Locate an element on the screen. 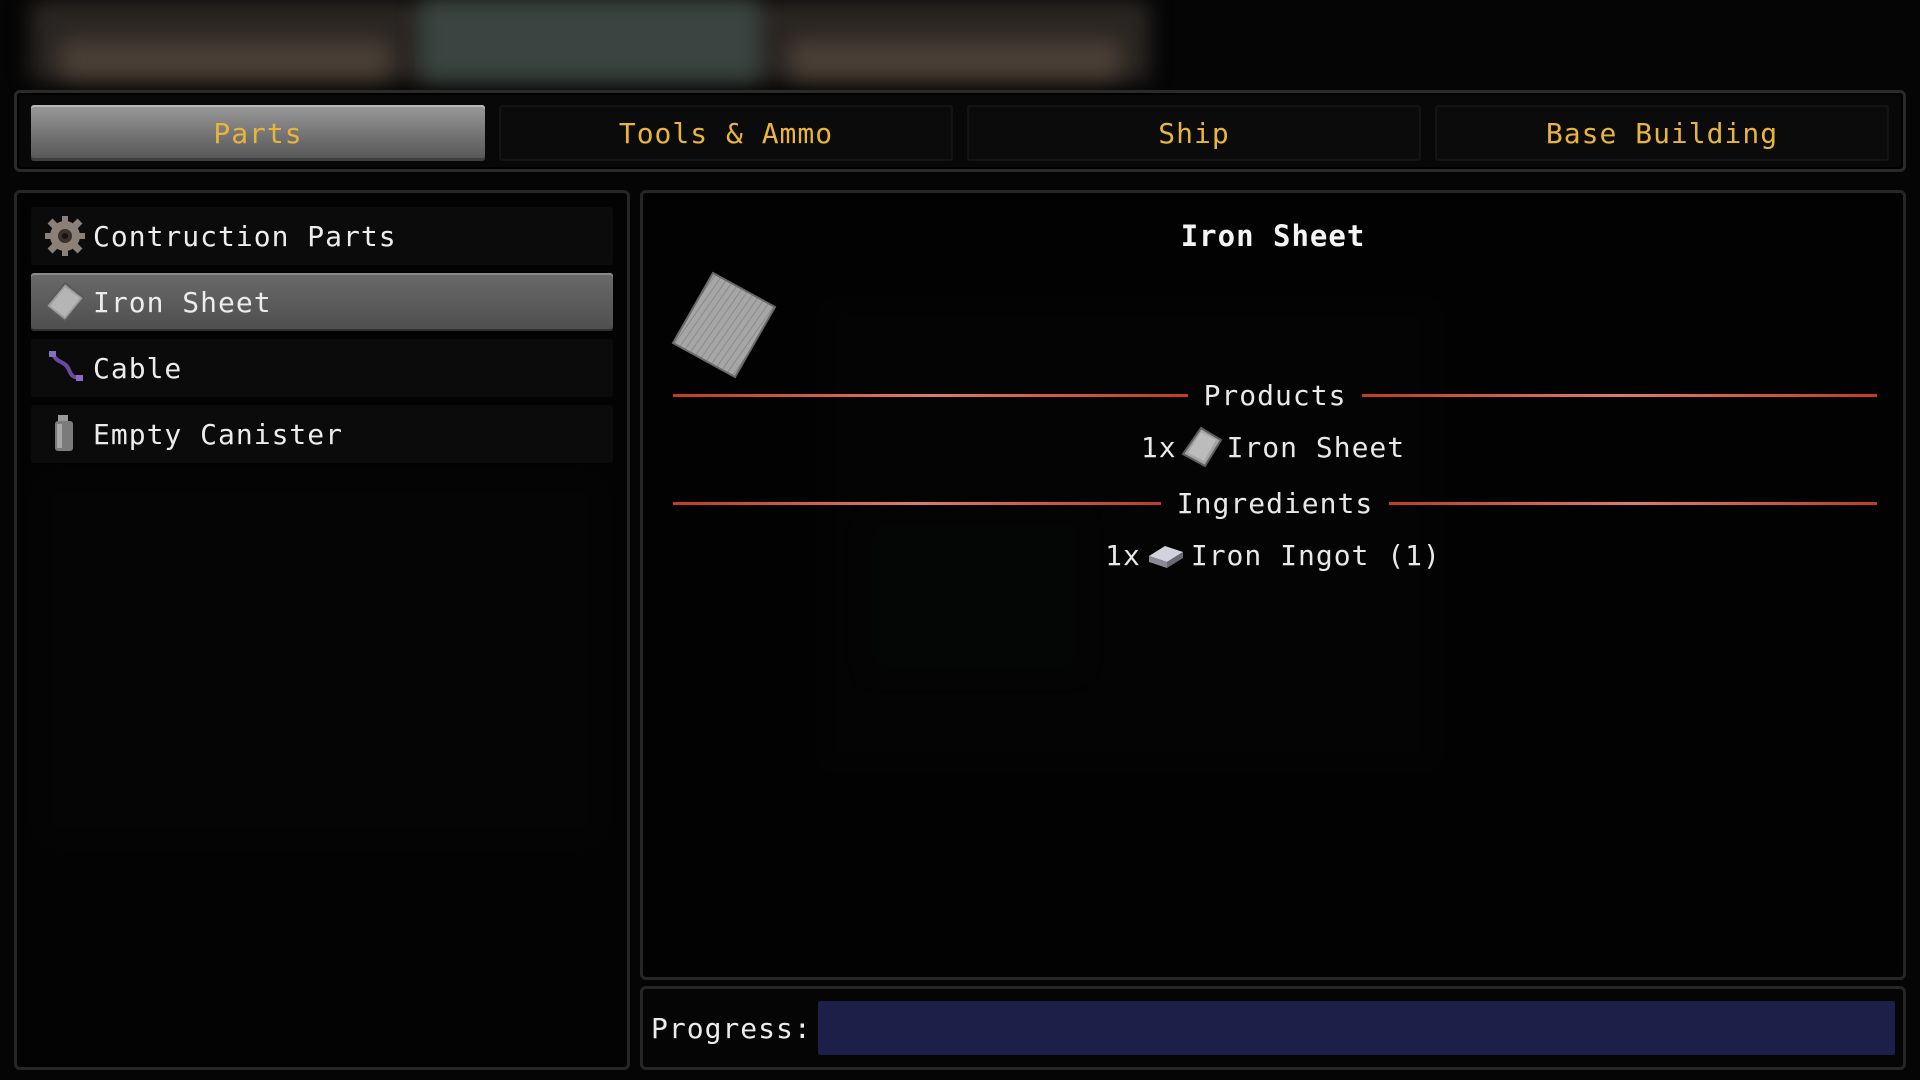  category-tab-bar: Parts Tools & Ammo Ship Base Building is located at coordinates (960, 131).